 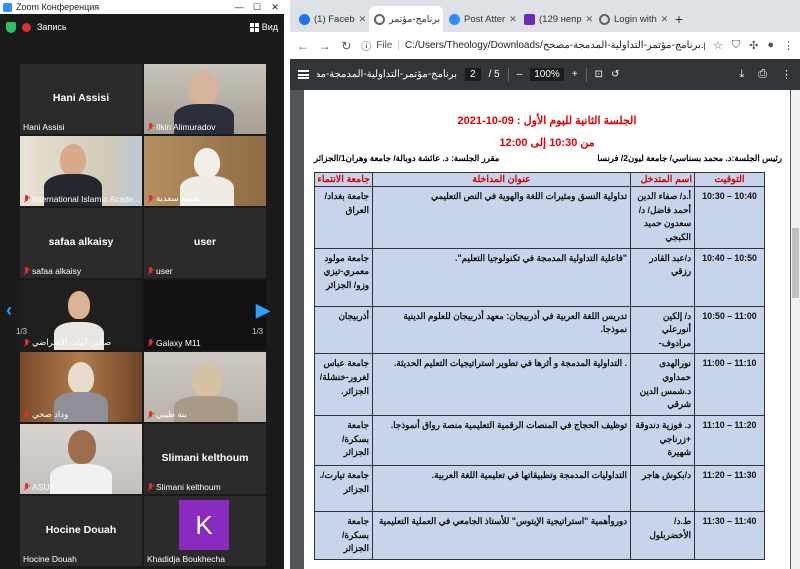 What do you see at coordinates (45, 414) in the screenshot?
I see `participant-name-label: وداد صحي` at bounding box center [45, 414].